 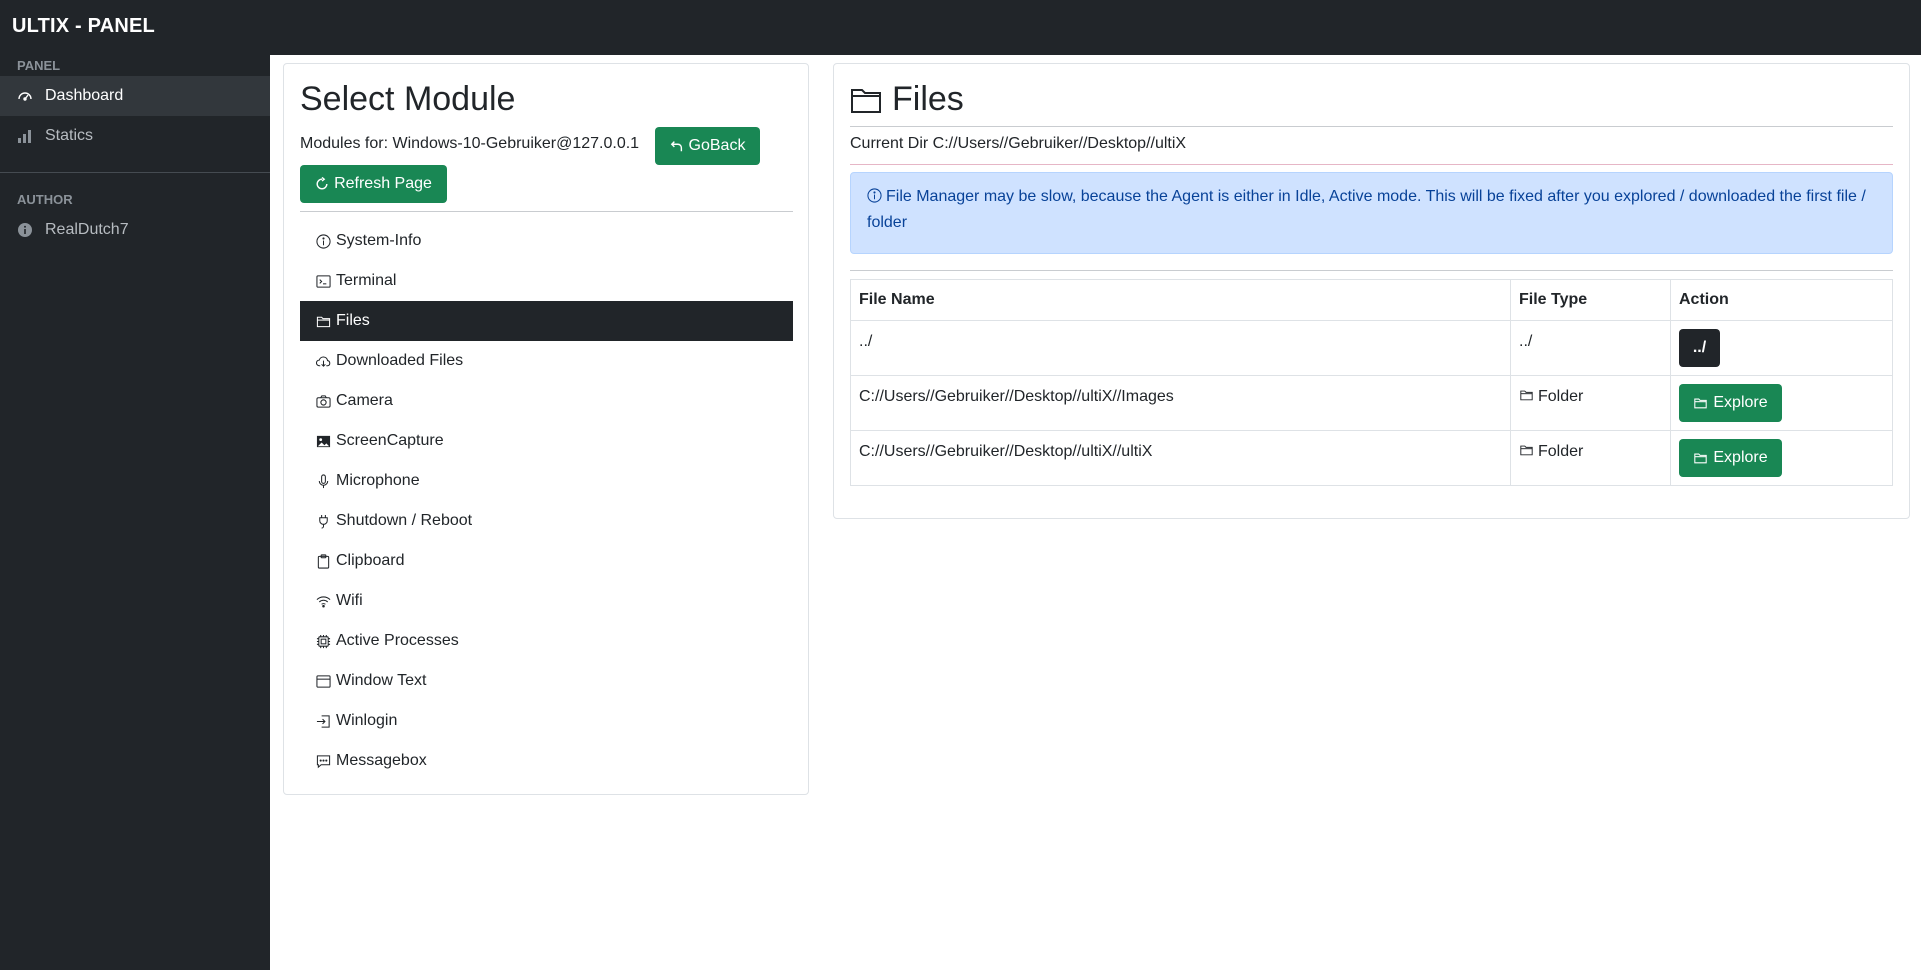 What do you see at coordinates (546, 601) in the screenshot?
I see `module-item-wifi: Wifi` at bounding box center [546, 601].